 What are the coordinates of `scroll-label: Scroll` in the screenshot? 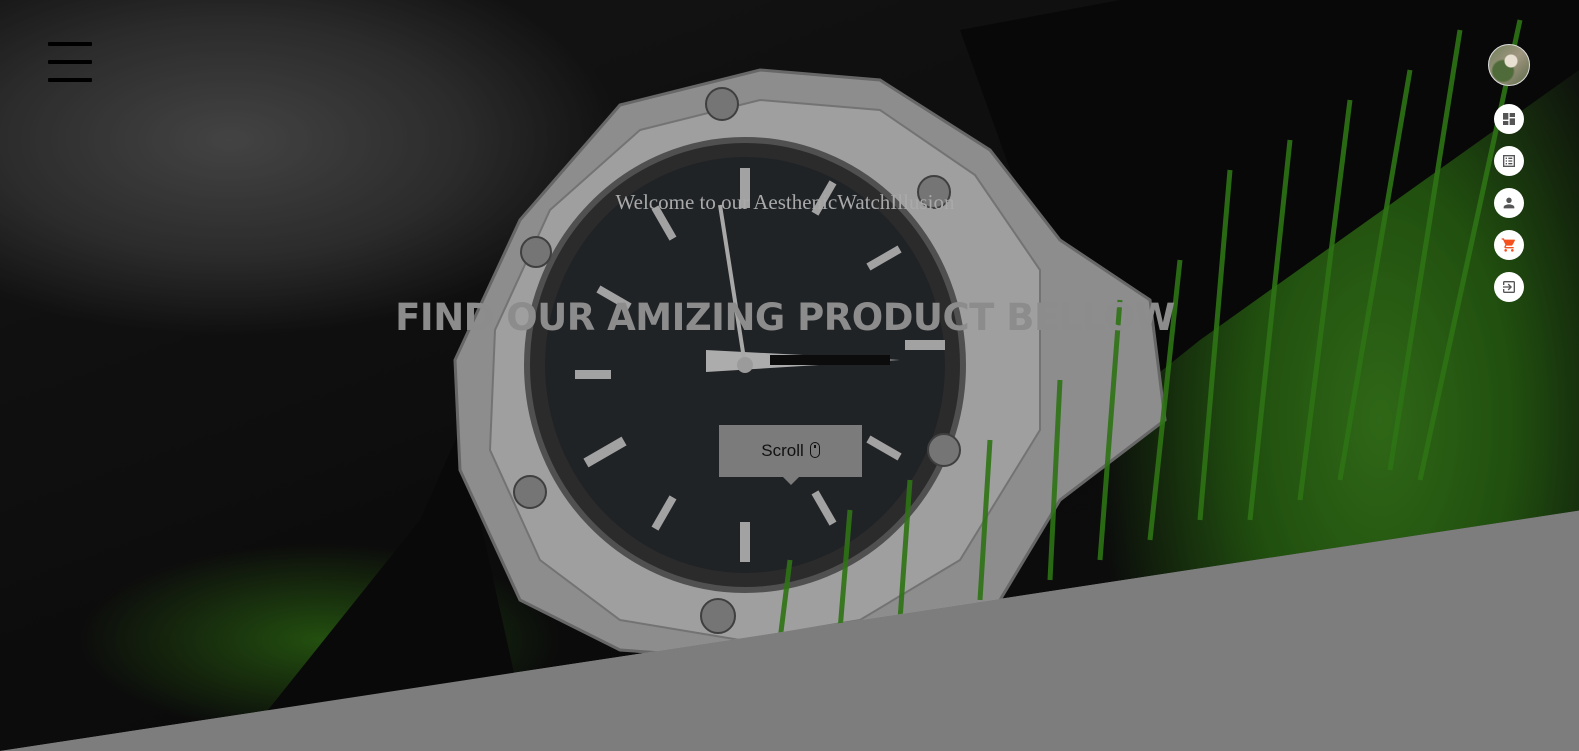 It's located at (782, 450).